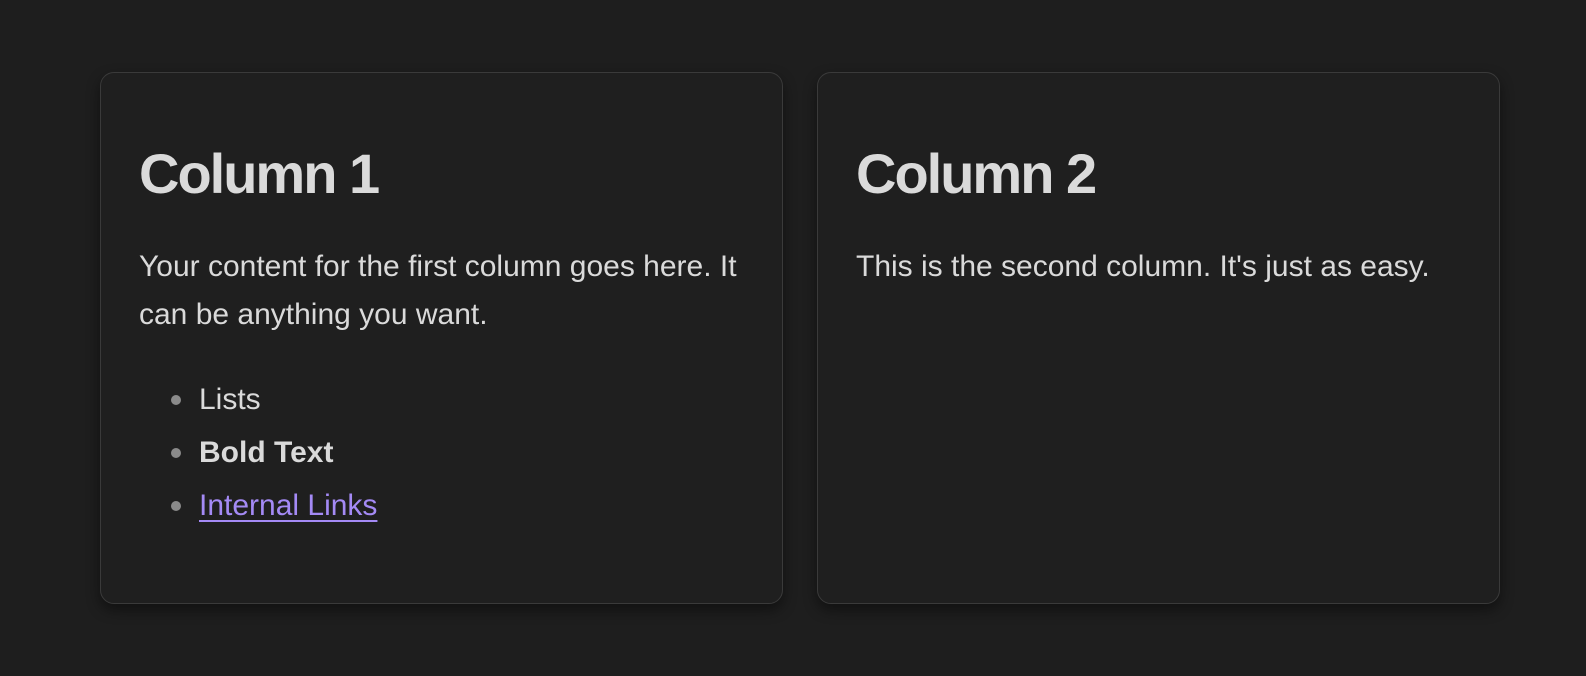  What do you see at coordinates (457, 452) in the screenshot?
I see `list-item-bold-text: Bold Text` at bounding box center [457, 452].